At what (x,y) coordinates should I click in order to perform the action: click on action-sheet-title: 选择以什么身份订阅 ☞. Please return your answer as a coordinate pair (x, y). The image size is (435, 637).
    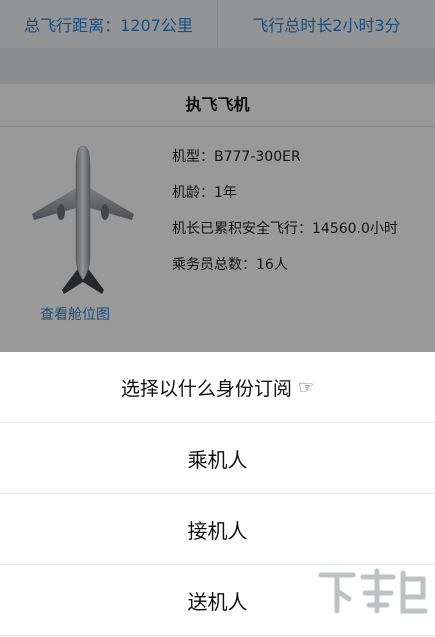
    Looking at the image, I should click on (217, 387).